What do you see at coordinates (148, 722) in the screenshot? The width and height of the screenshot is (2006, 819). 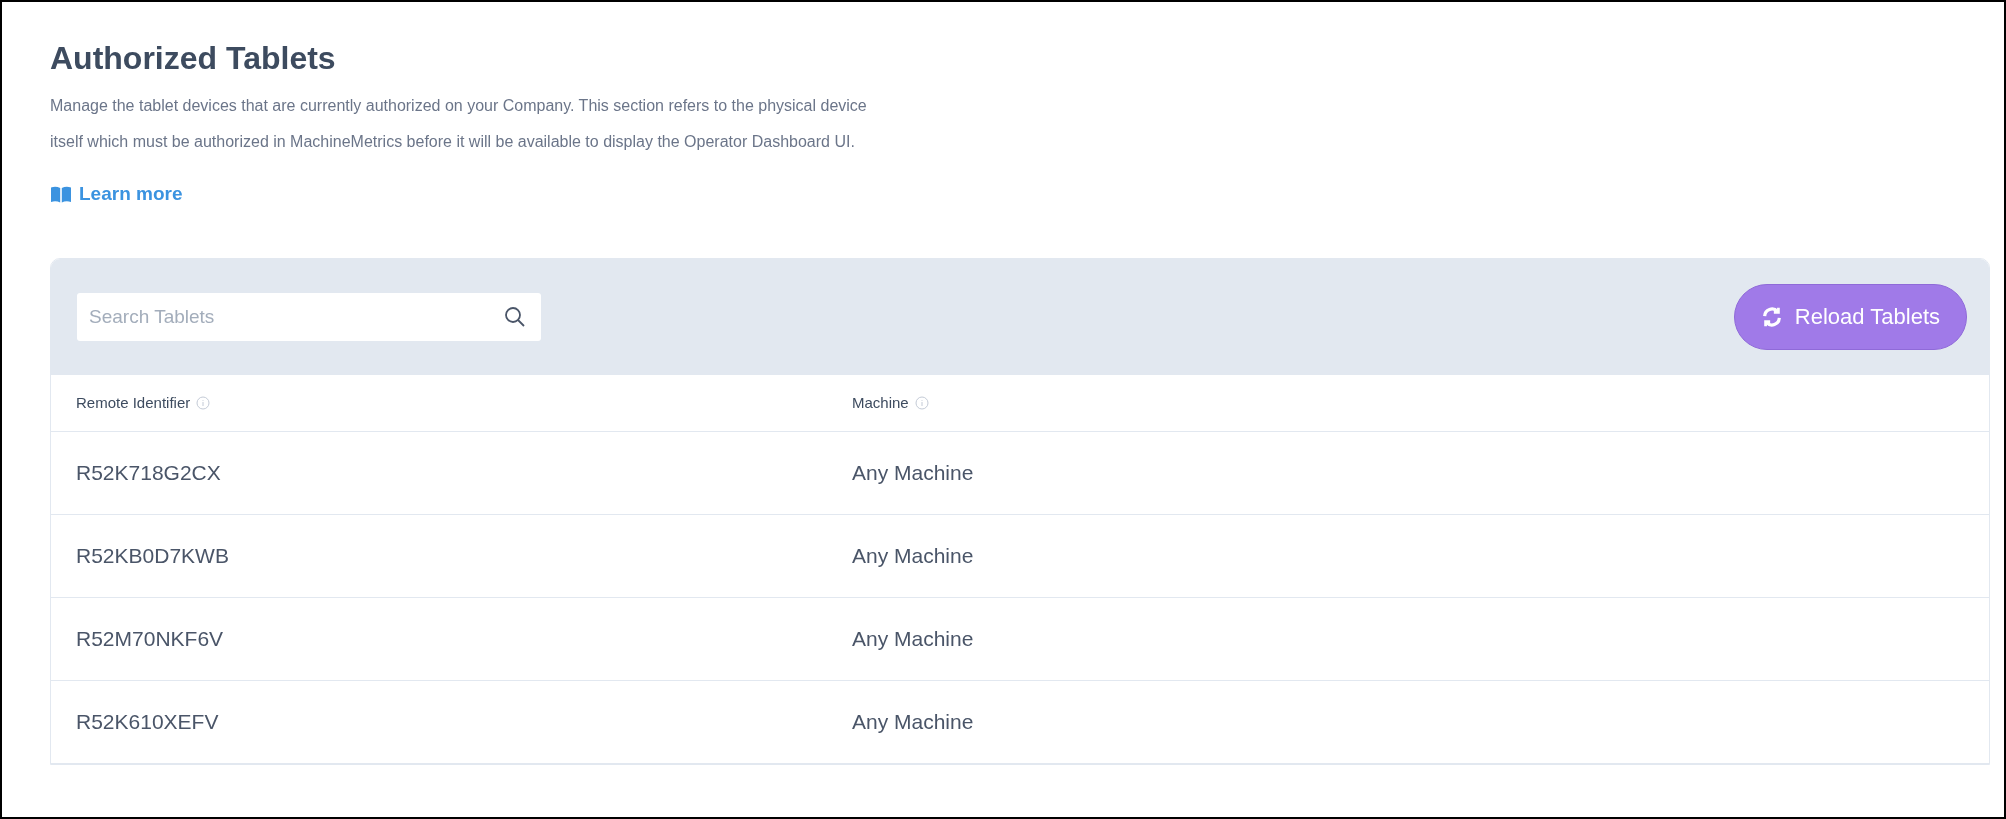 I see `table-cell-text: R52K610XEFV` at bounding box center [148, 722].